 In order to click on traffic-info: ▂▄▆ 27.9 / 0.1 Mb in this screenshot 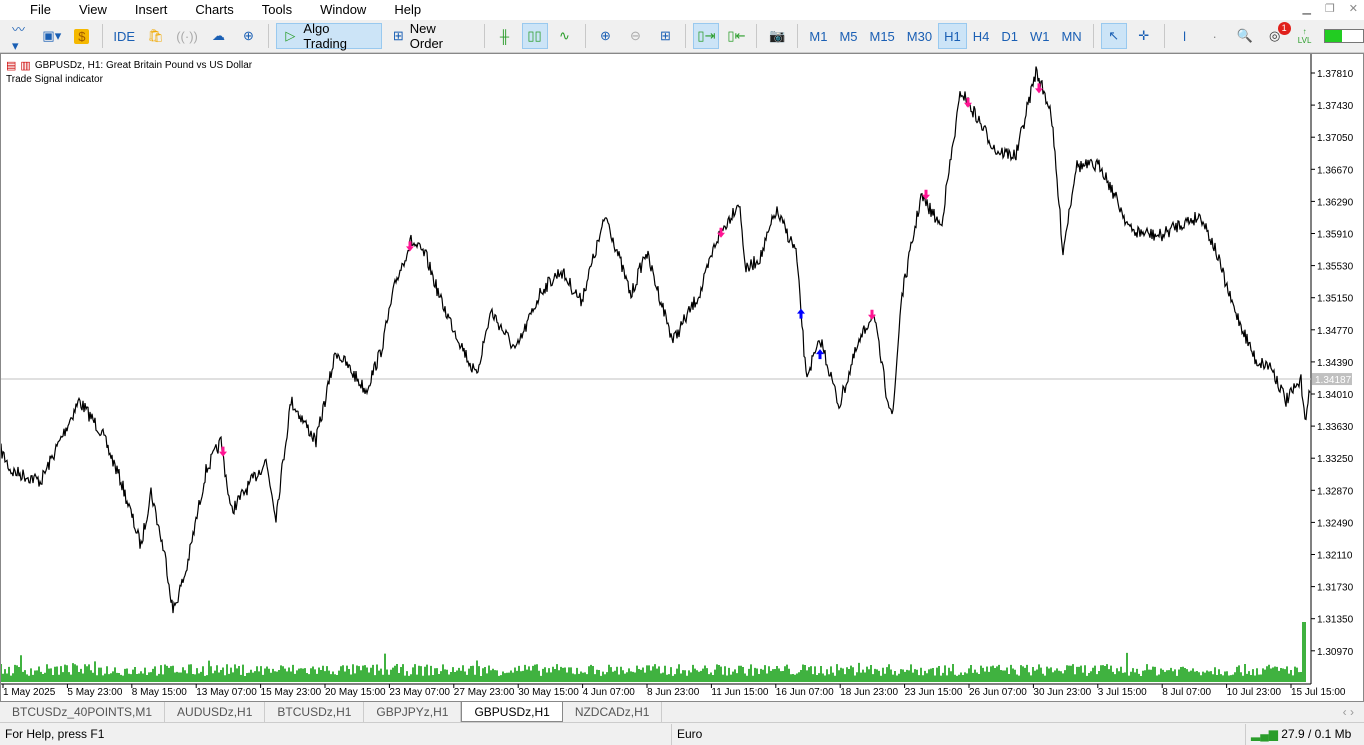, I will do `click(1301, 734)`.